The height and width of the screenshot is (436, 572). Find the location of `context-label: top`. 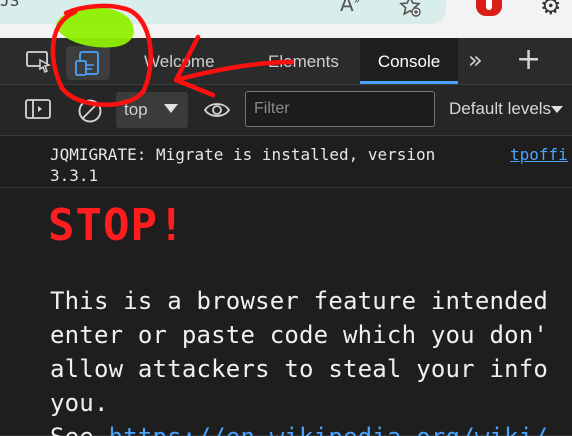

context-label: top is located at coordinates (136, 109).